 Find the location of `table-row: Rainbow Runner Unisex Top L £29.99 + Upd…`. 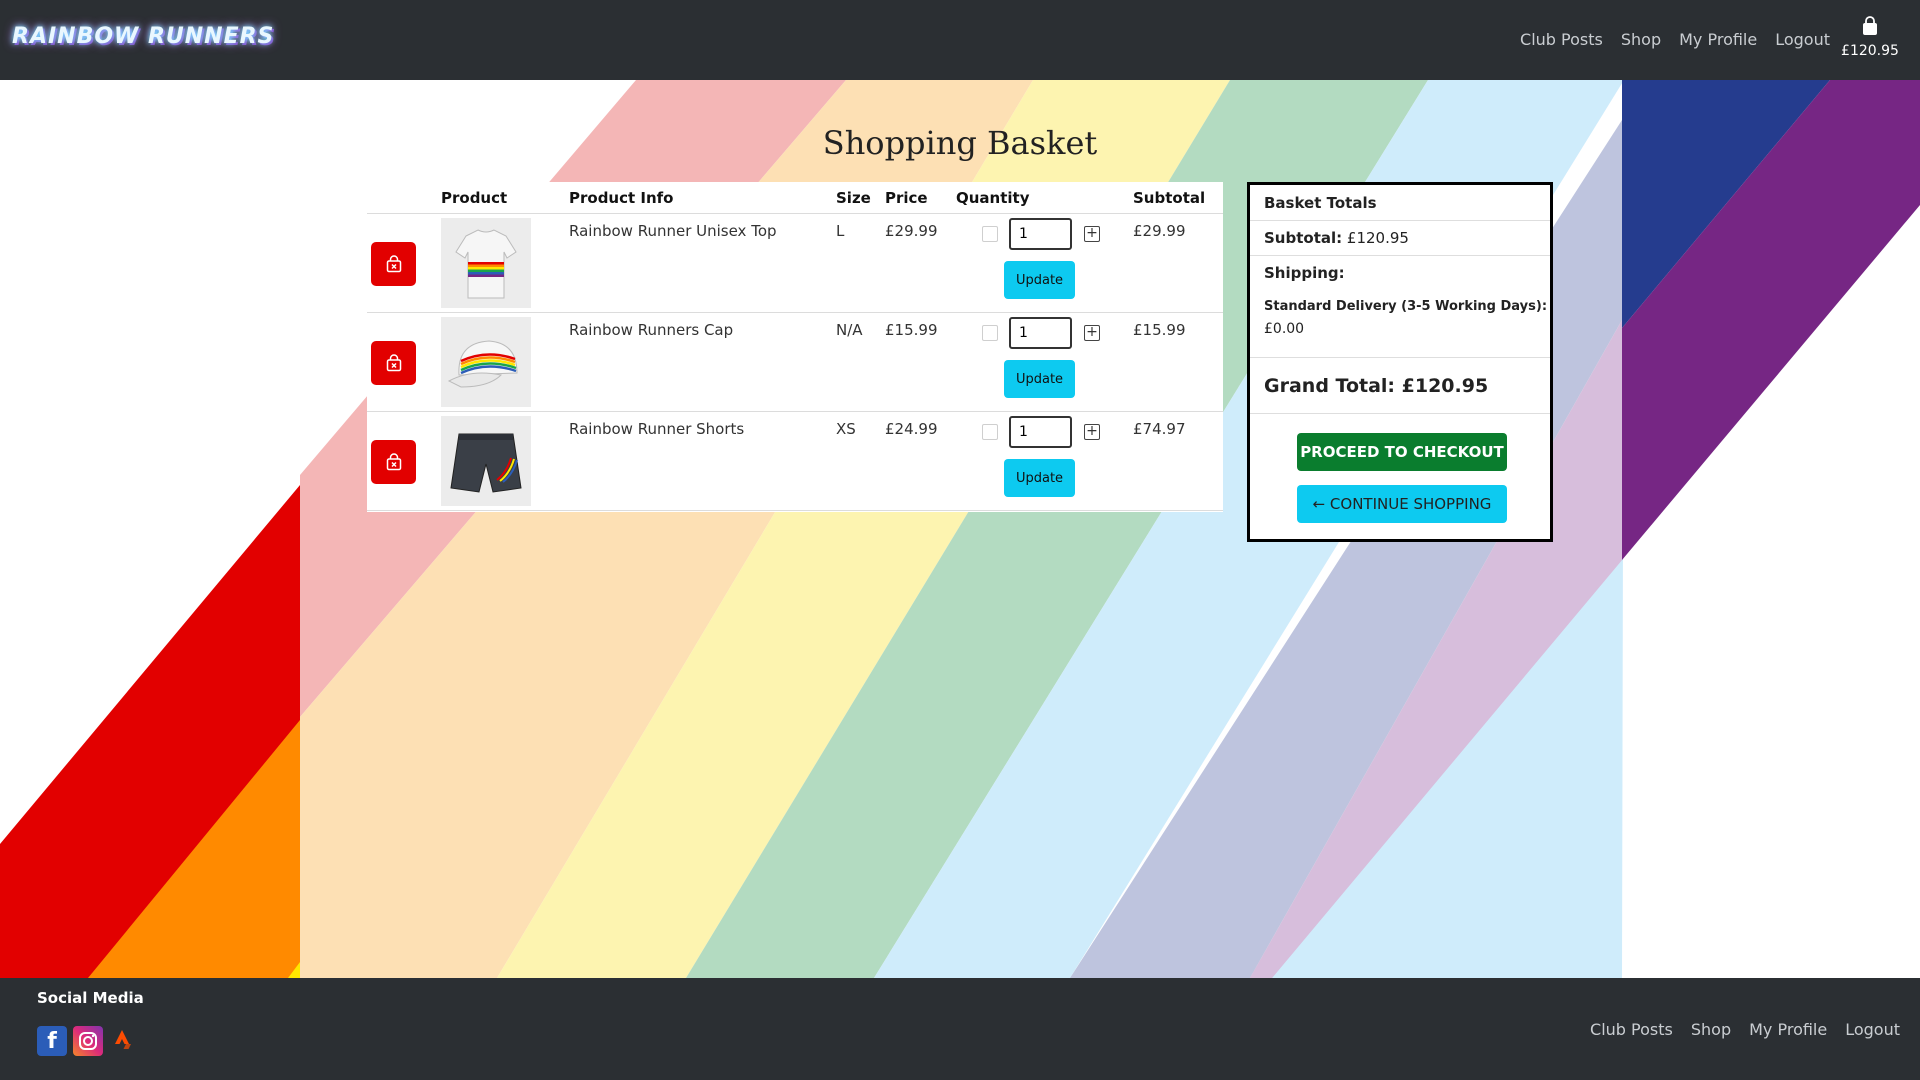

table-row: Rainbow Runner Unisex Top L £29.99 + Upd… is located at coordinates (795, 263).